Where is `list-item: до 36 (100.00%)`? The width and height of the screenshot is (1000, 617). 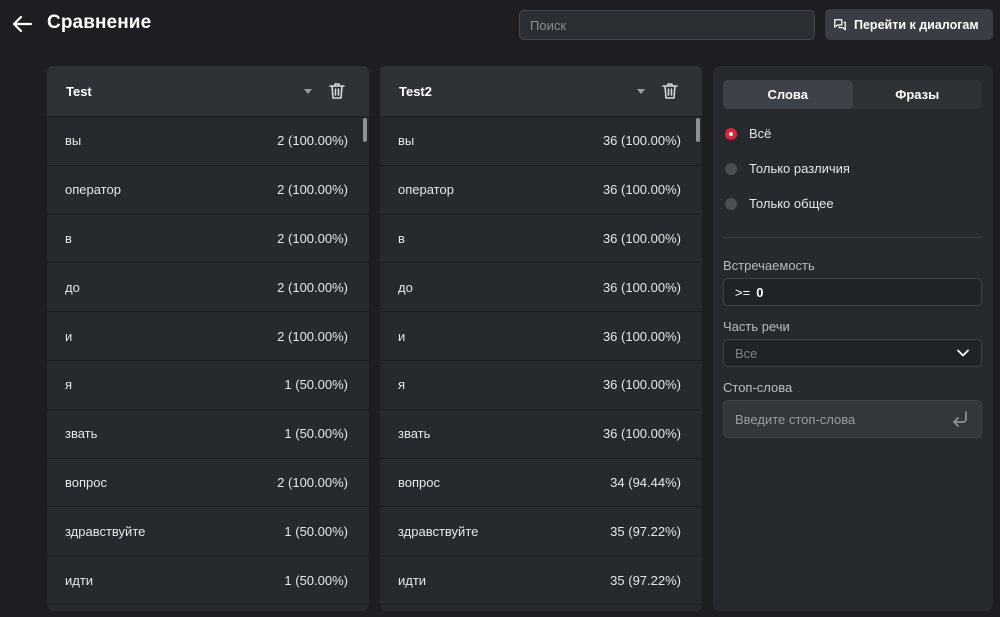
list-item: до 36 (100.00%) is located at coordinates (541, 288).